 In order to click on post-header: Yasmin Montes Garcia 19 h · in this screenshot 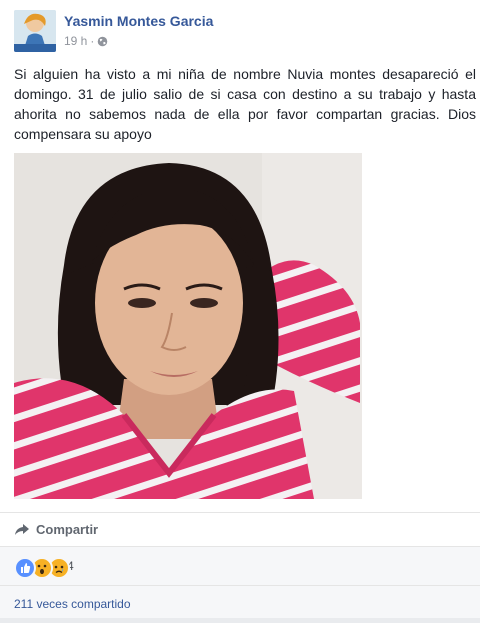, I will do `click(244, 31)`.